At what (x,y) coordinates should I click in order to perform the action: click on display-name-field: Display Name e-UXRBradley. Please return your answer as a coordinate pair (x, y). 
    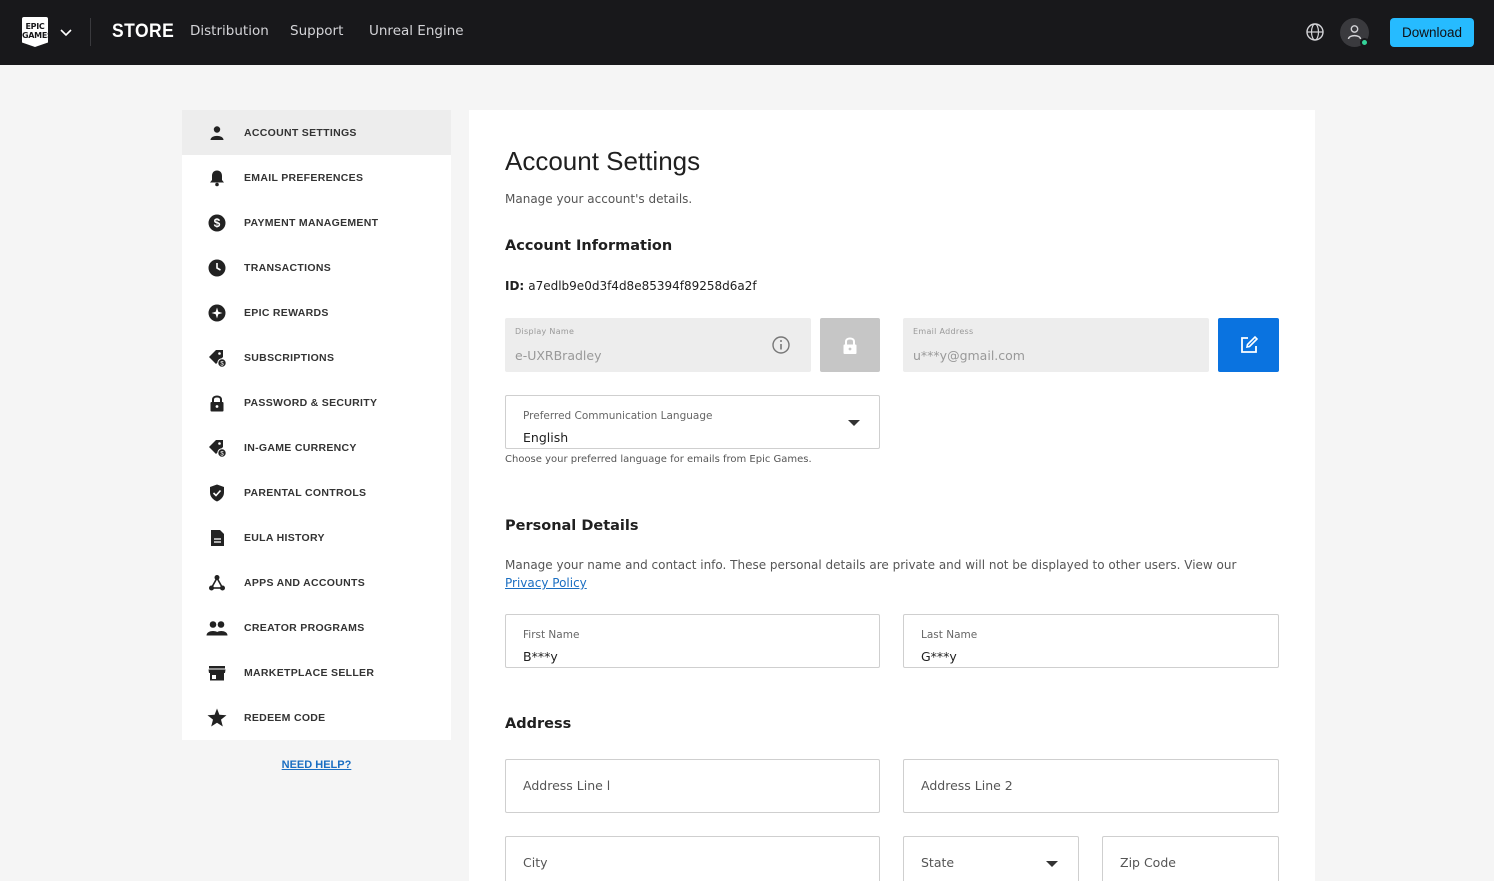
    Looking at the image, I should click on (658, 345).